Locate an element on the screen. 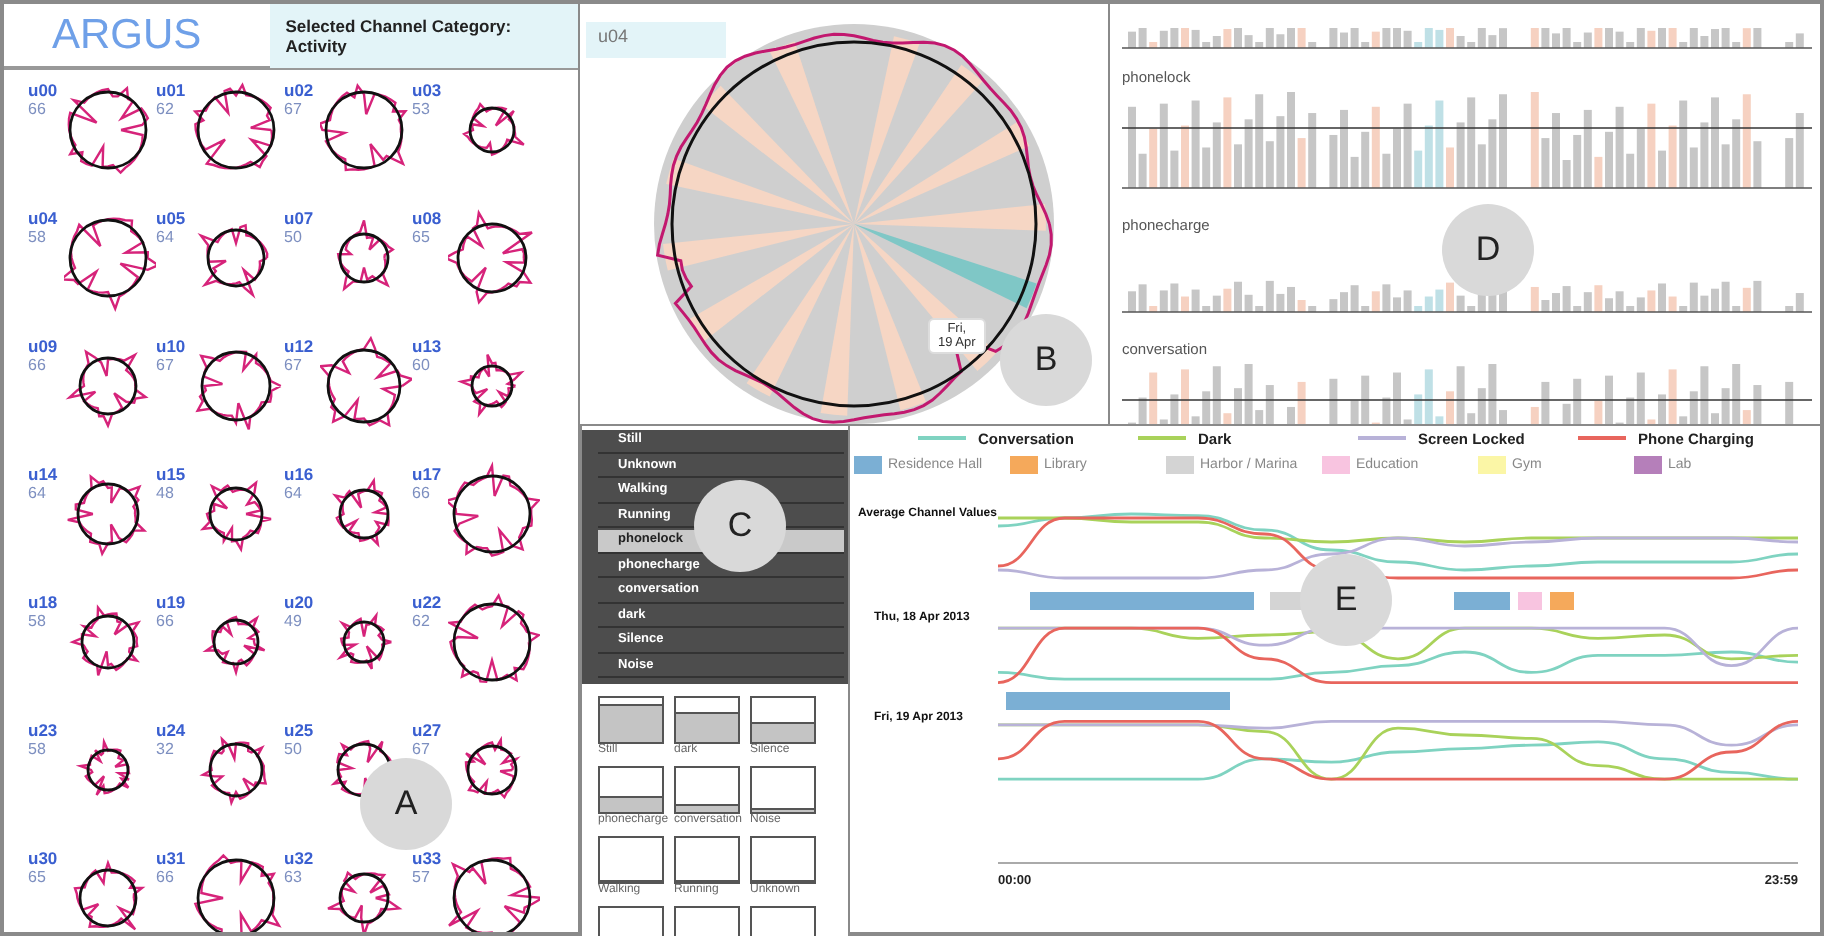 Image resolution: width=1824 pixels, height=936 pixels. app-title: ARGUS is located at coordinates (127, 35).